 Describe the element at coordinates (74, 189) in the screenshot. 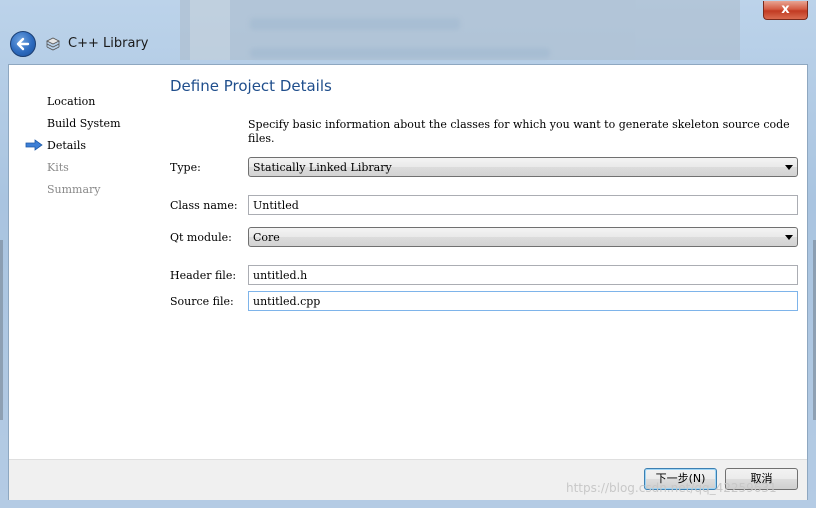

I see `step-summary: Summary` at that location.